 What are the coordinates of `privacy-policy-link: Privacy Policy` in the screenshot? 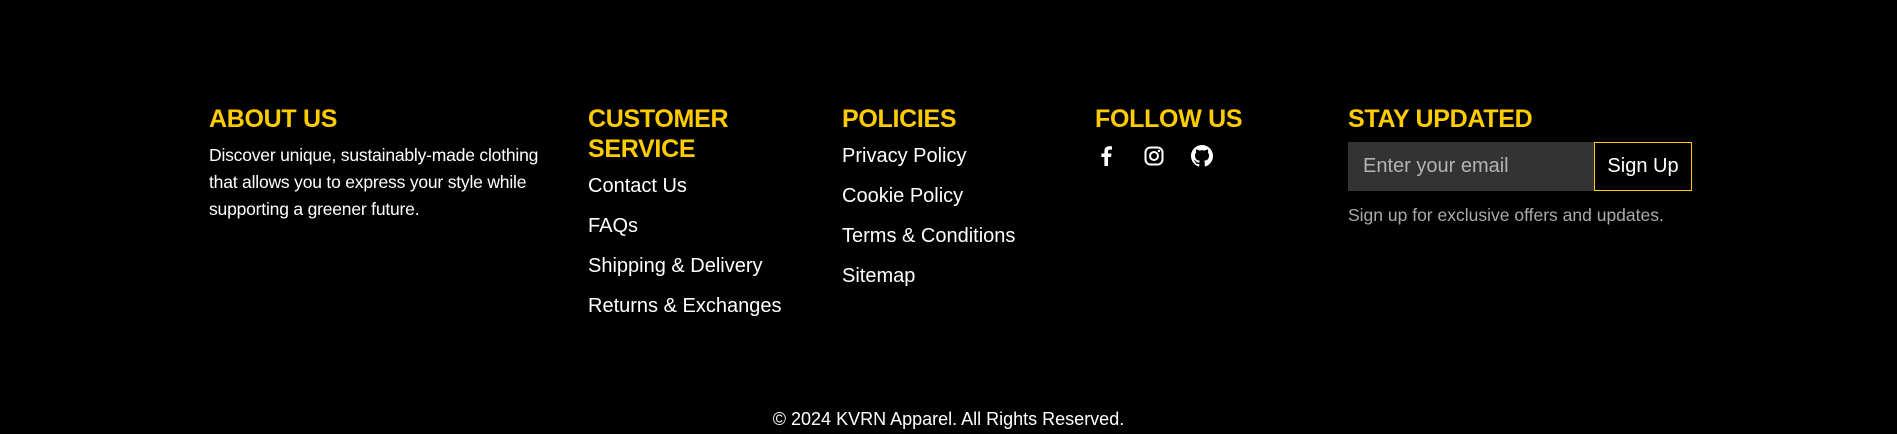 It's located at (957, 162).